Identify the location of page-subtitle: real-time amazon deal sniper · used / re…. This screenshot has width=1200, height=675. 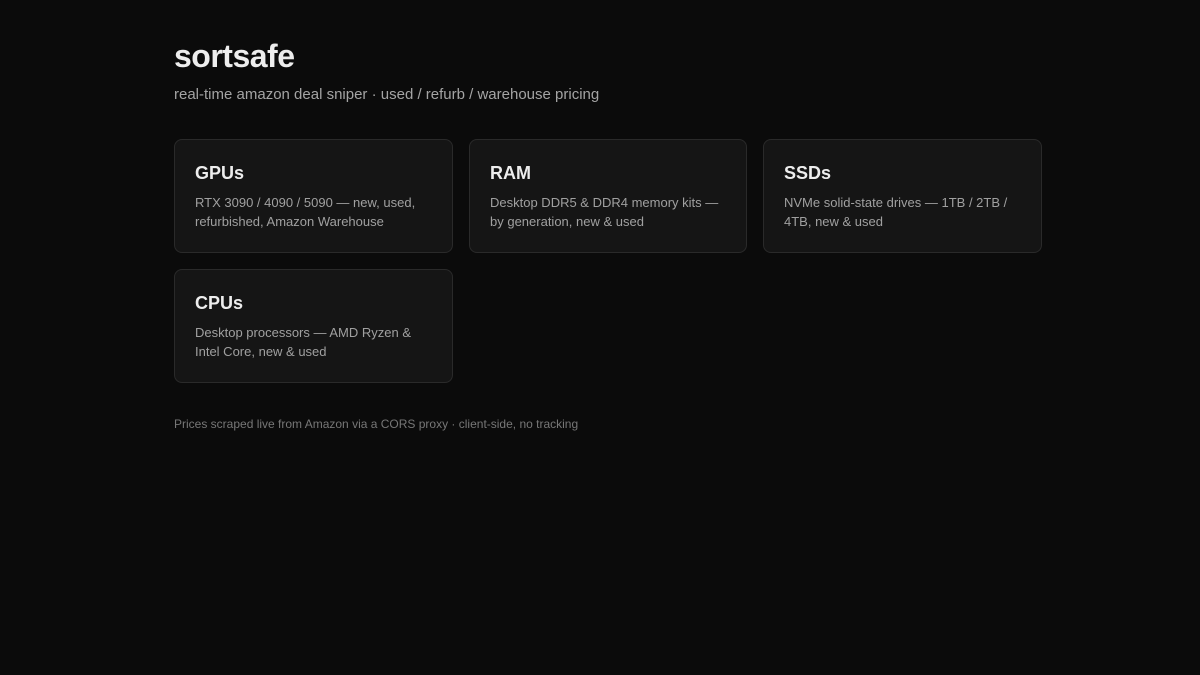
(387, 94).